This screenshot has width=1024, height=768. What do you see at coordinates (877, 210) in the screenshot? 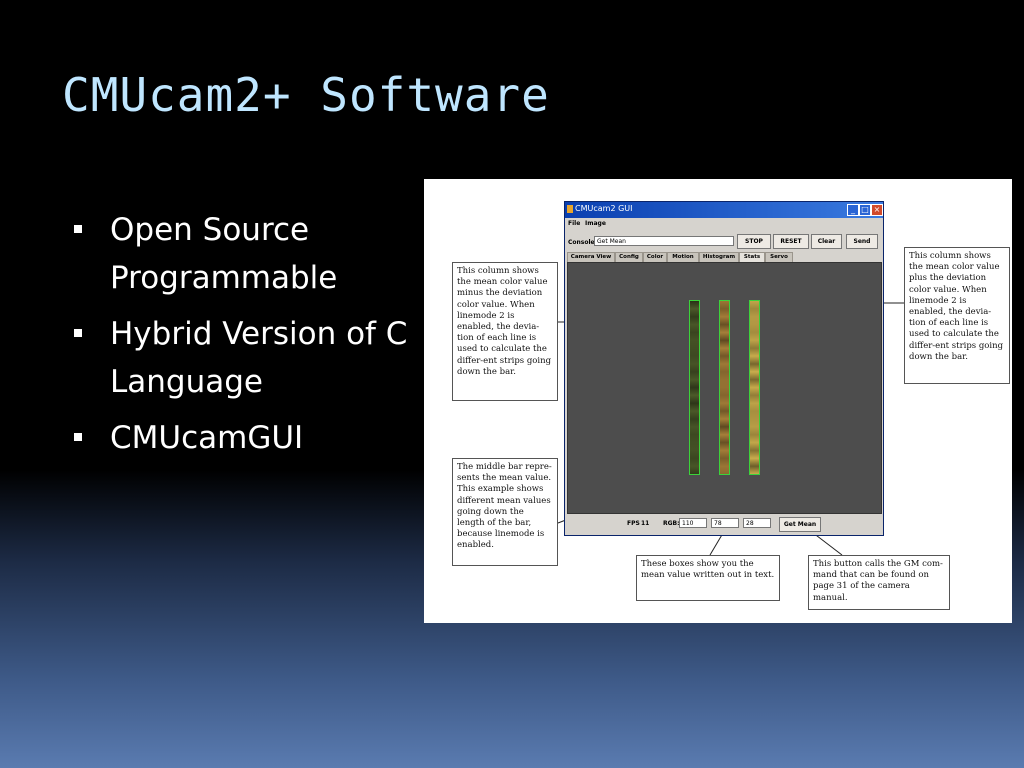
I see `close-icon: ×` at bounding box center [877, 210].